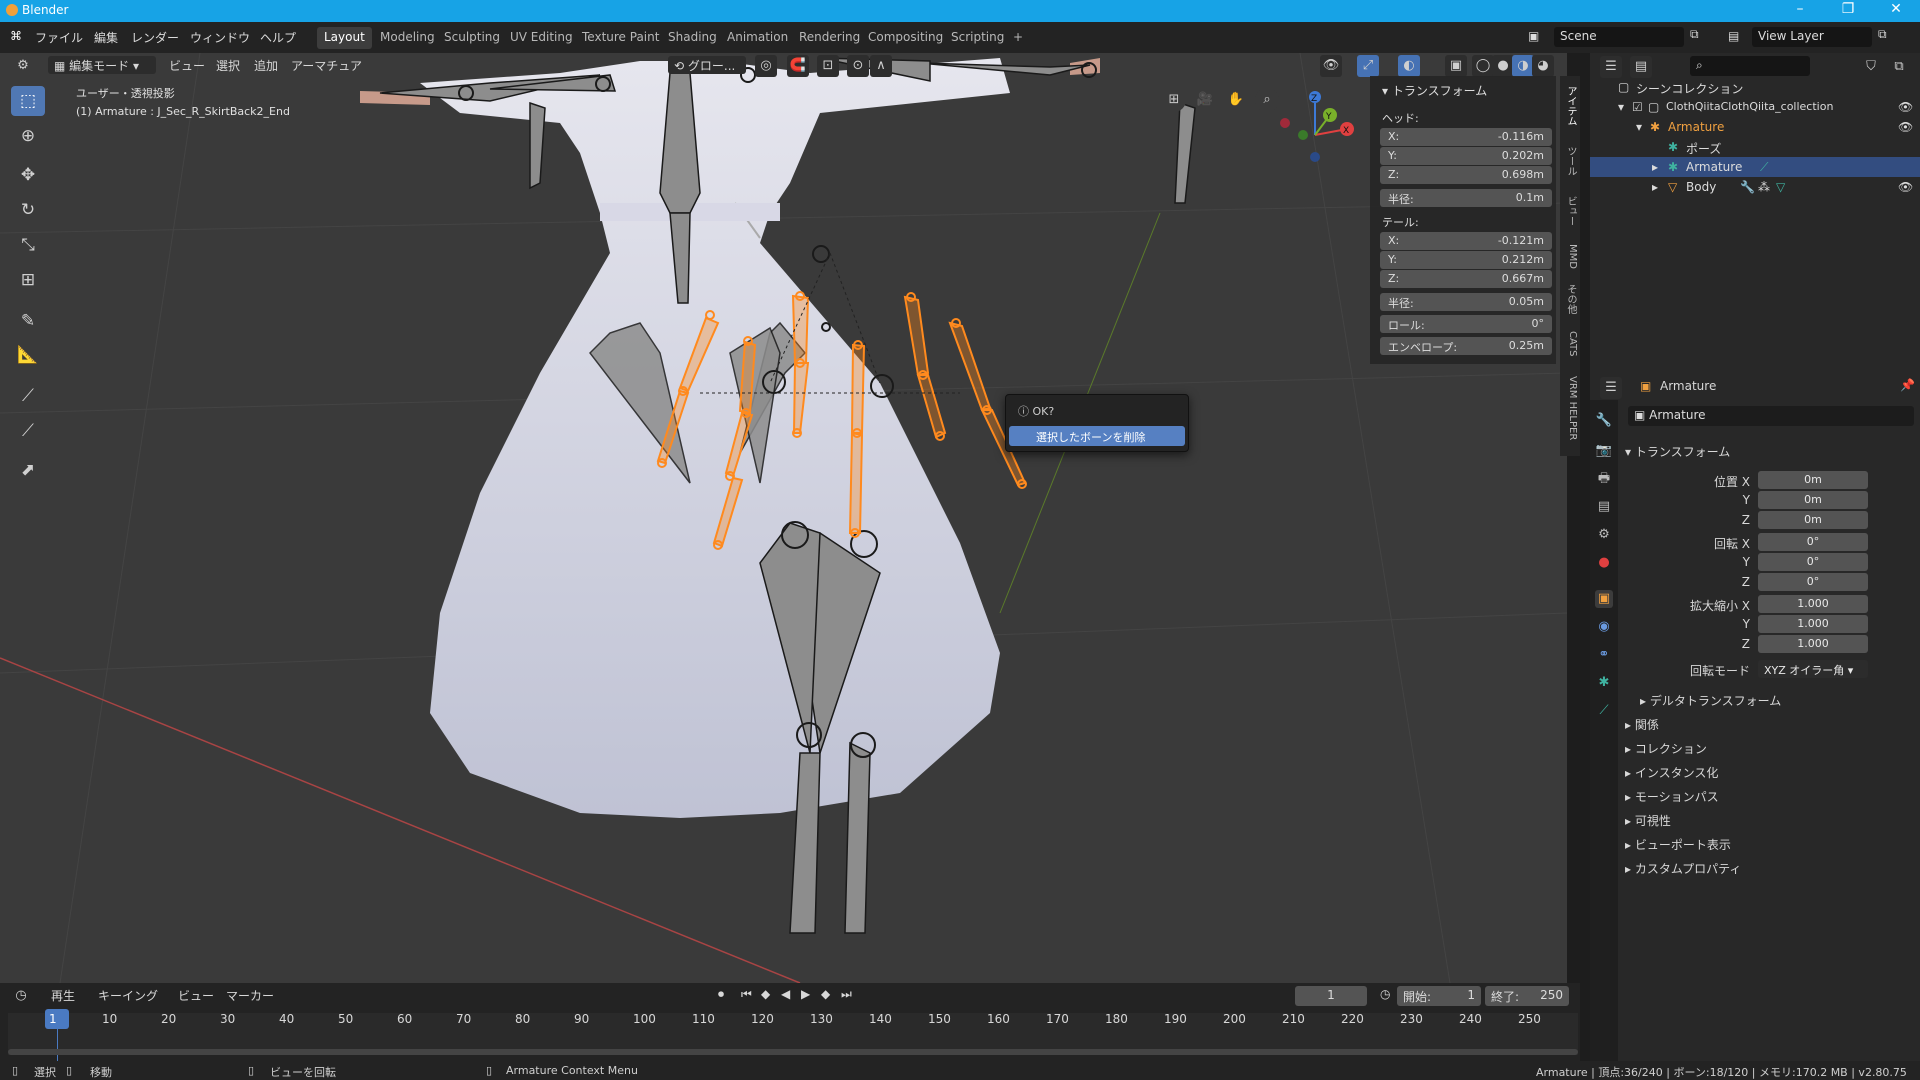  I want to click on scene-selector: Scene, so click(1619, 37).